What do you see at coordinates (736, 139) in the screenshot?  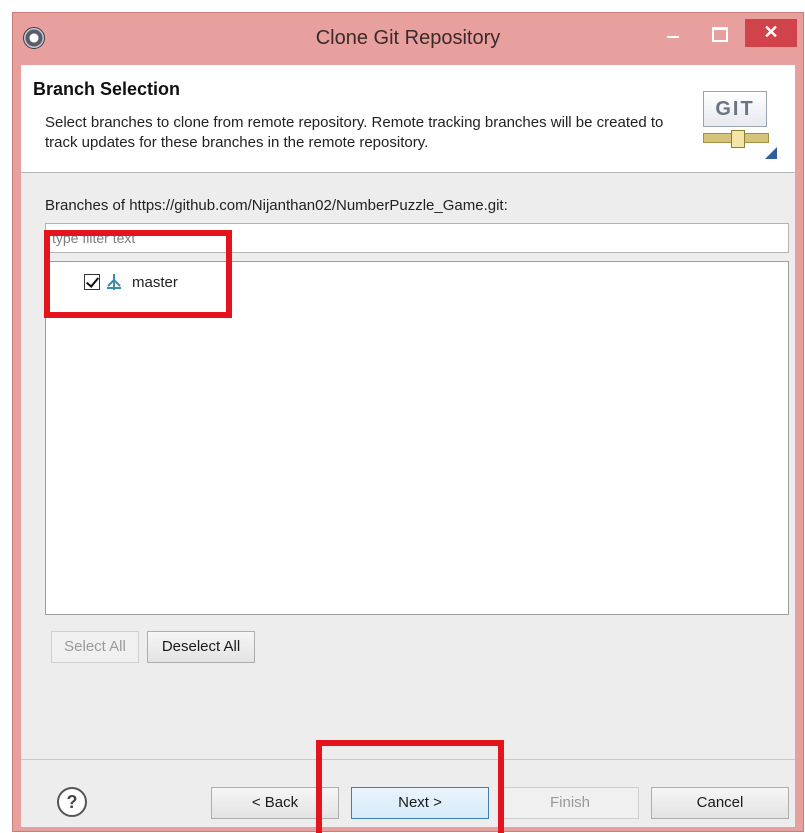 I see `git-logo-rail` at bounding box center [736, 139].